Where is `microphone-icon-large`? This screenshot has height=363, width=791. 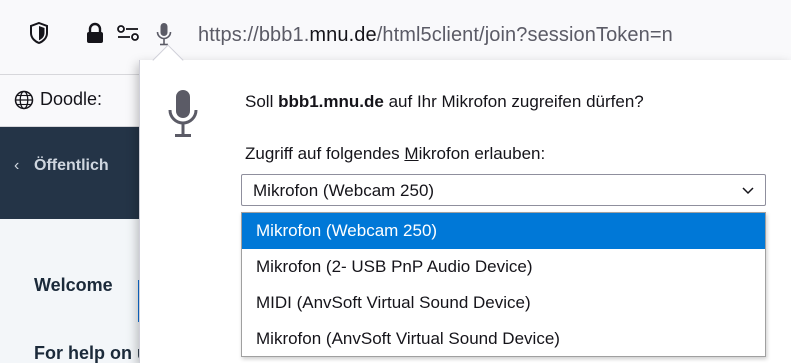
microphone-icon-large is located at coordinates (183, 116).